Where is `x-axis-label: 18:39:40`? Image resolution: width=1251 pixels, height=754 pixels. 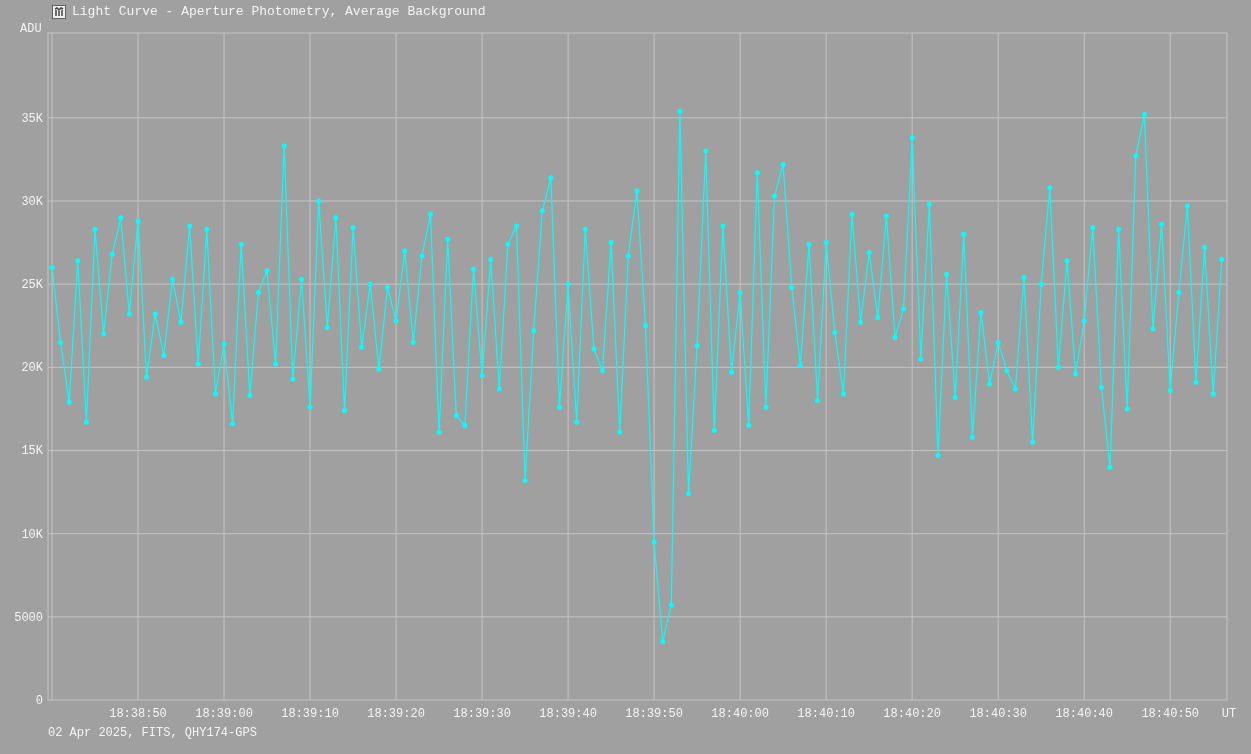 x-axis-label: 18:39:40 is located at coordinates (568, 714).